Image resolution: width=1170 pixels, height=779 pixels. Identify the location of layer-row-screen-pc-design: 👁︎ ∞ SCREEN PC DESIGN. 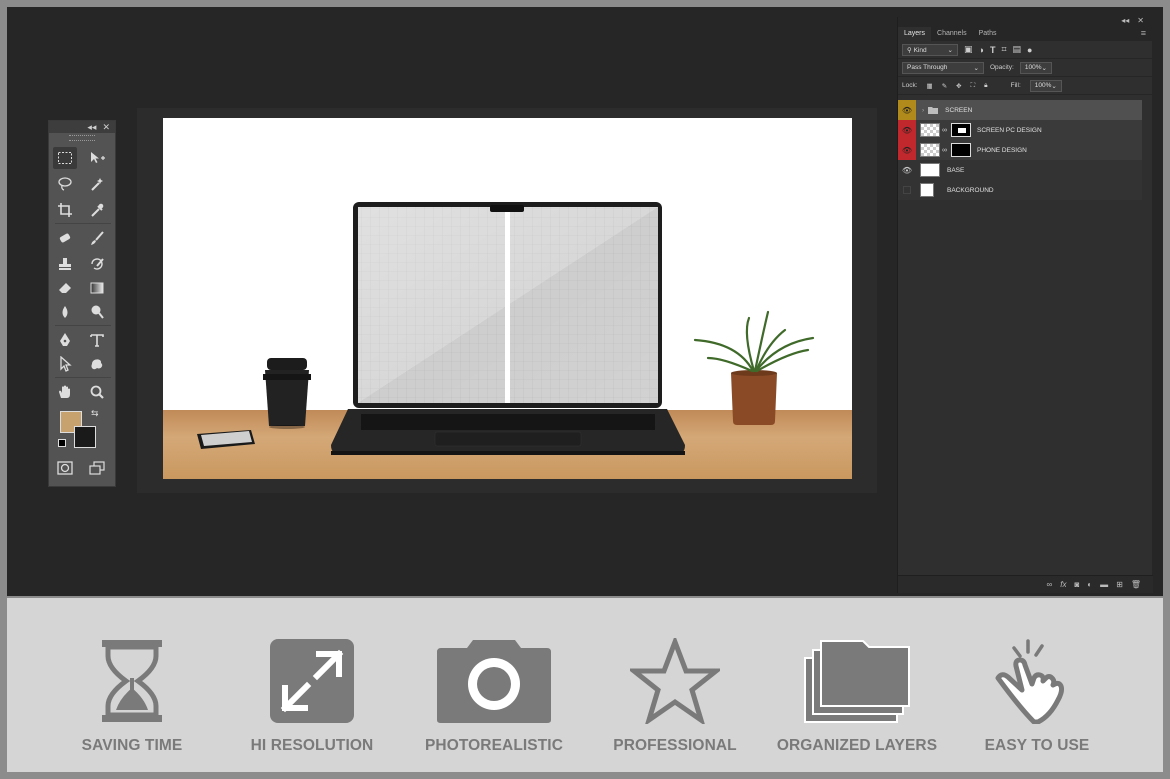
(1020, 130).